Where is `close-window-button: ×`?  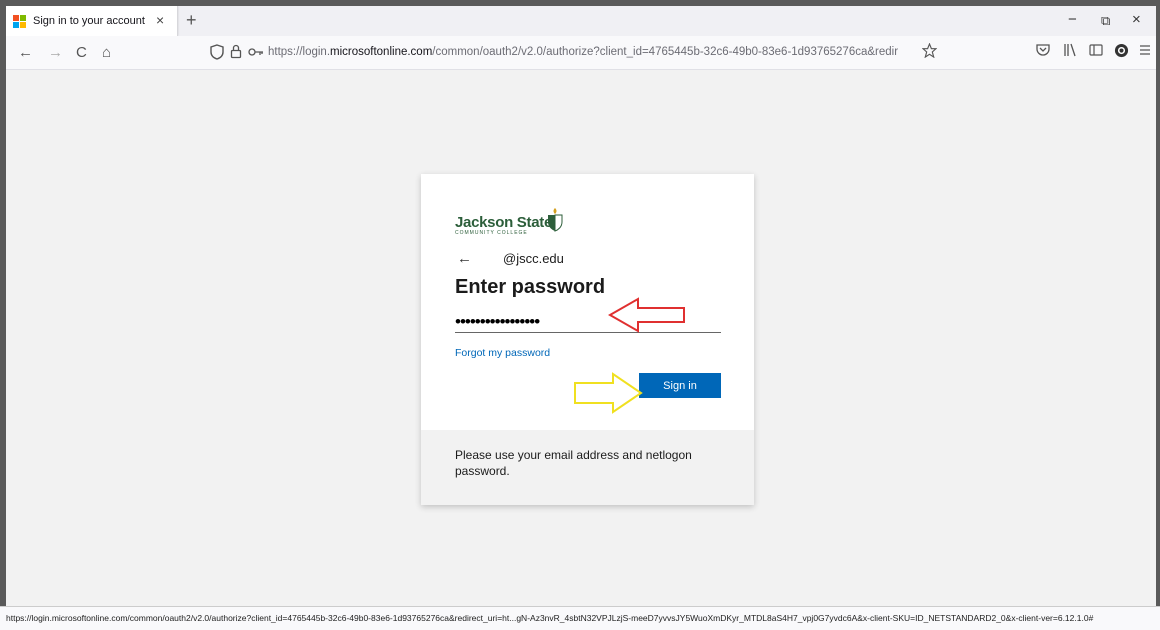
close-window-button: × is located at coordinates (1136, 19).